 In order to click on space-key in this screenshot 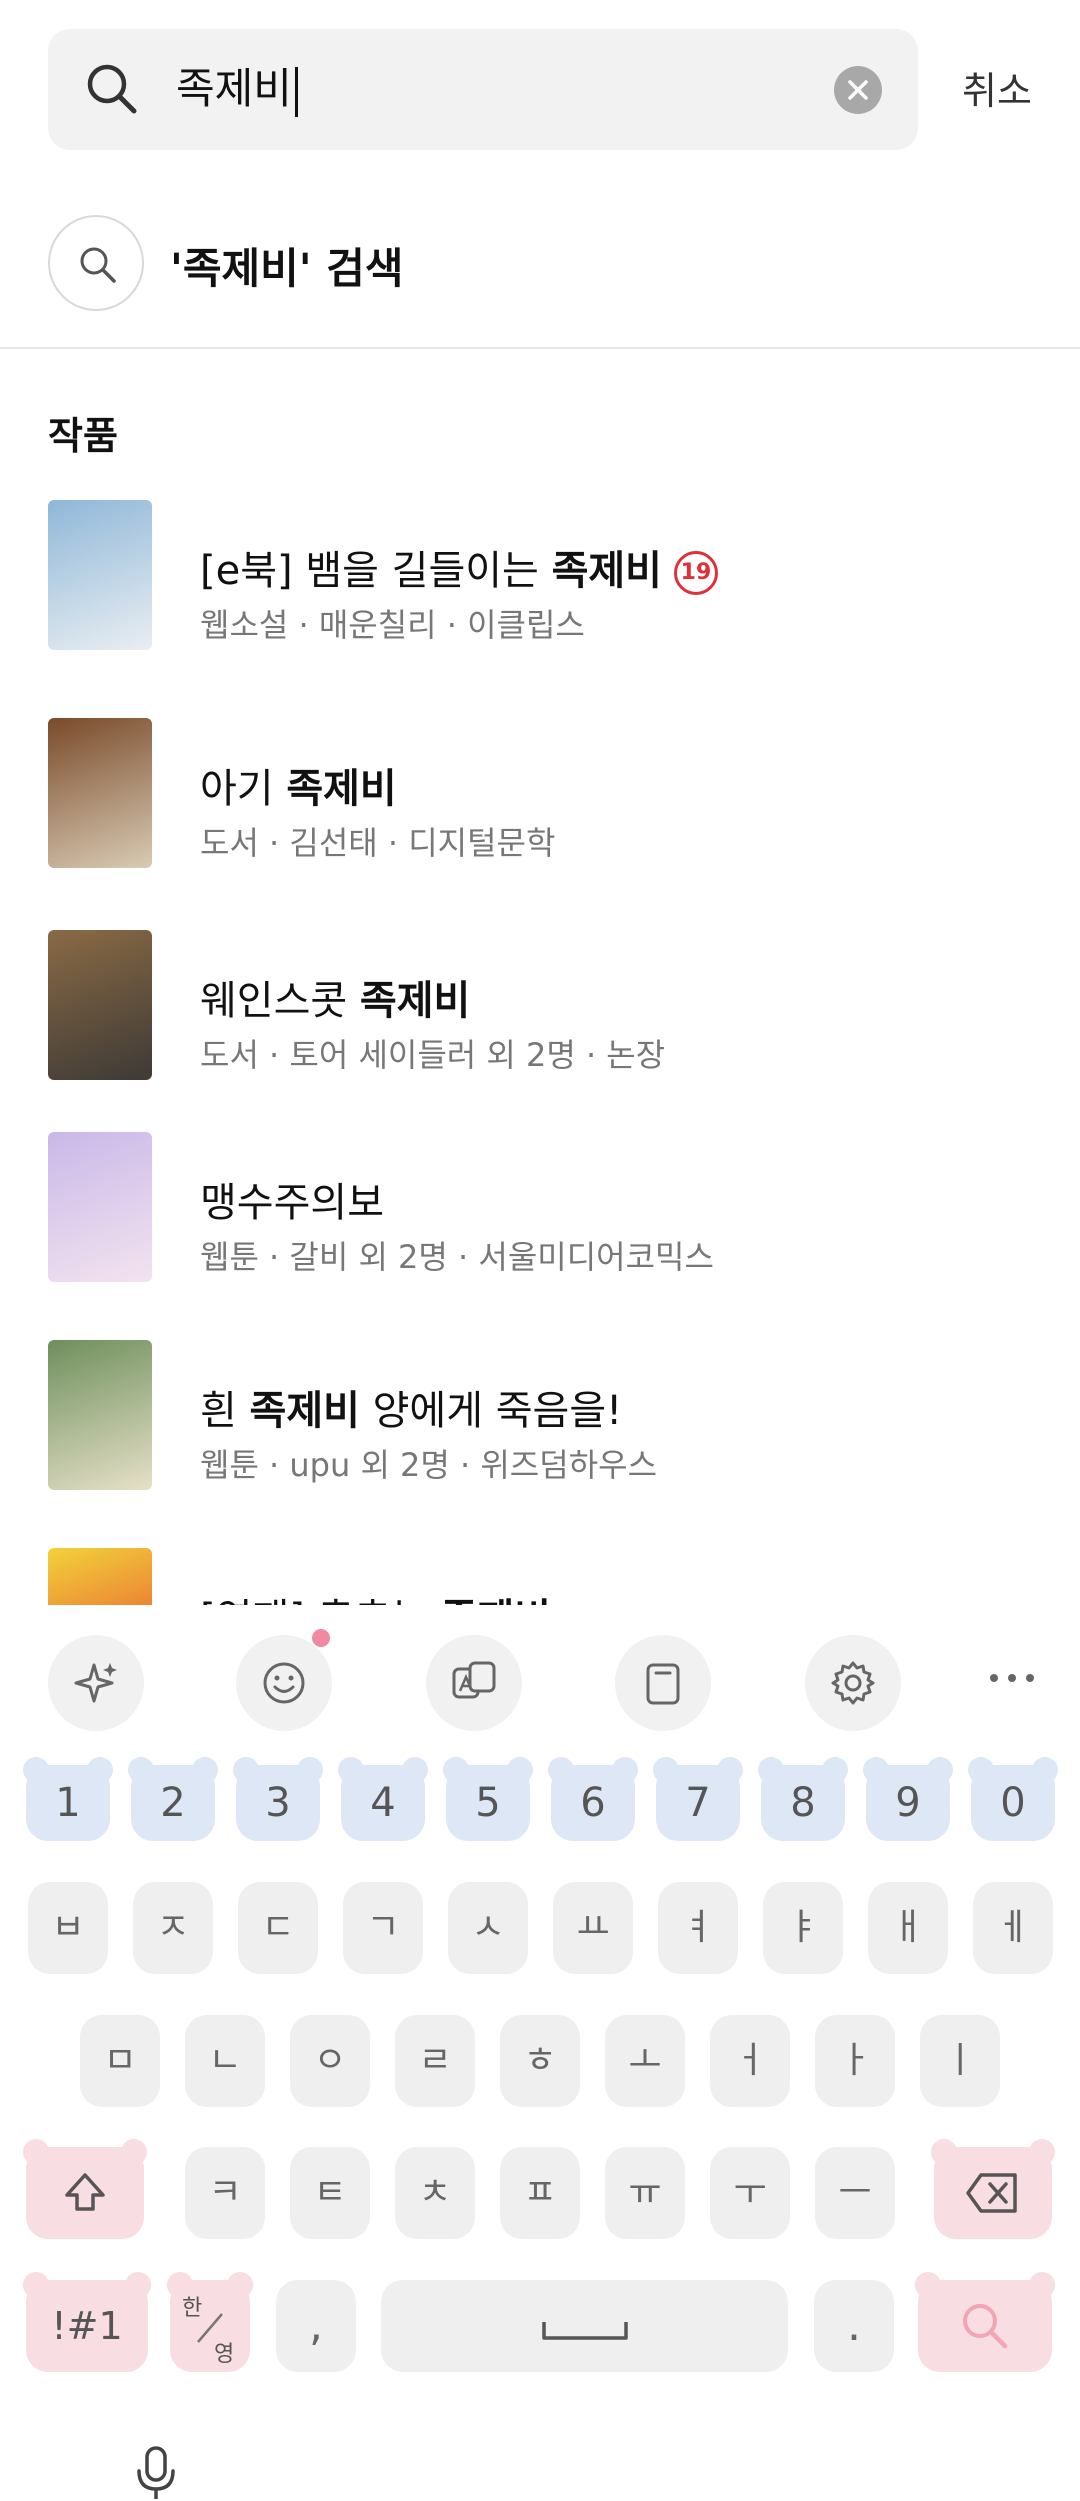, I will do `click(584, 2326)`.